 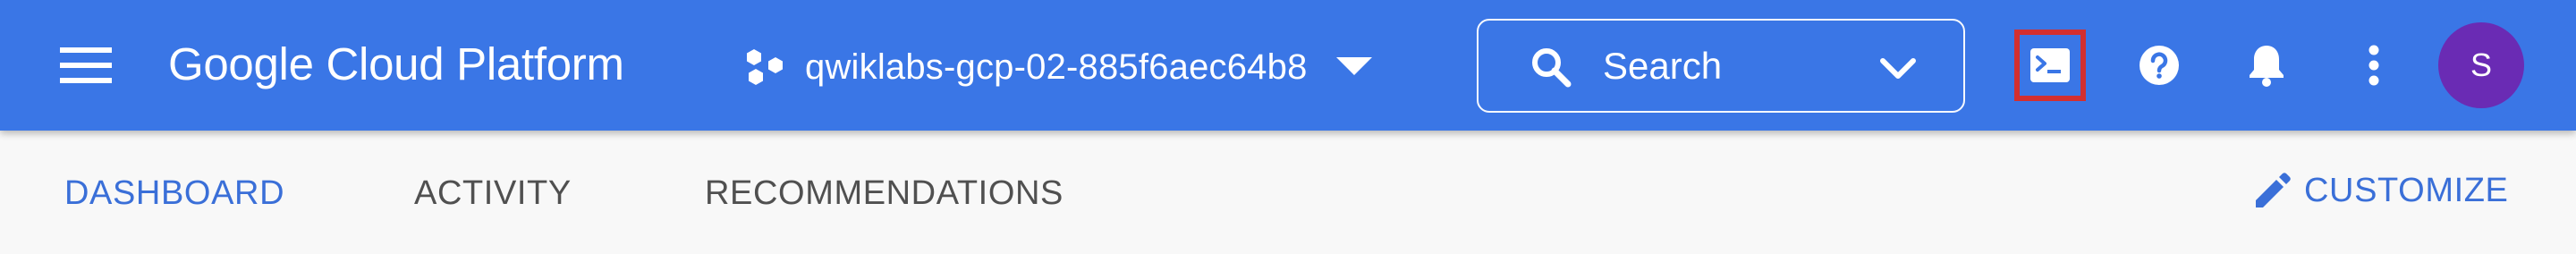 I want to click on search-icon, so click(x=1552, y=68).